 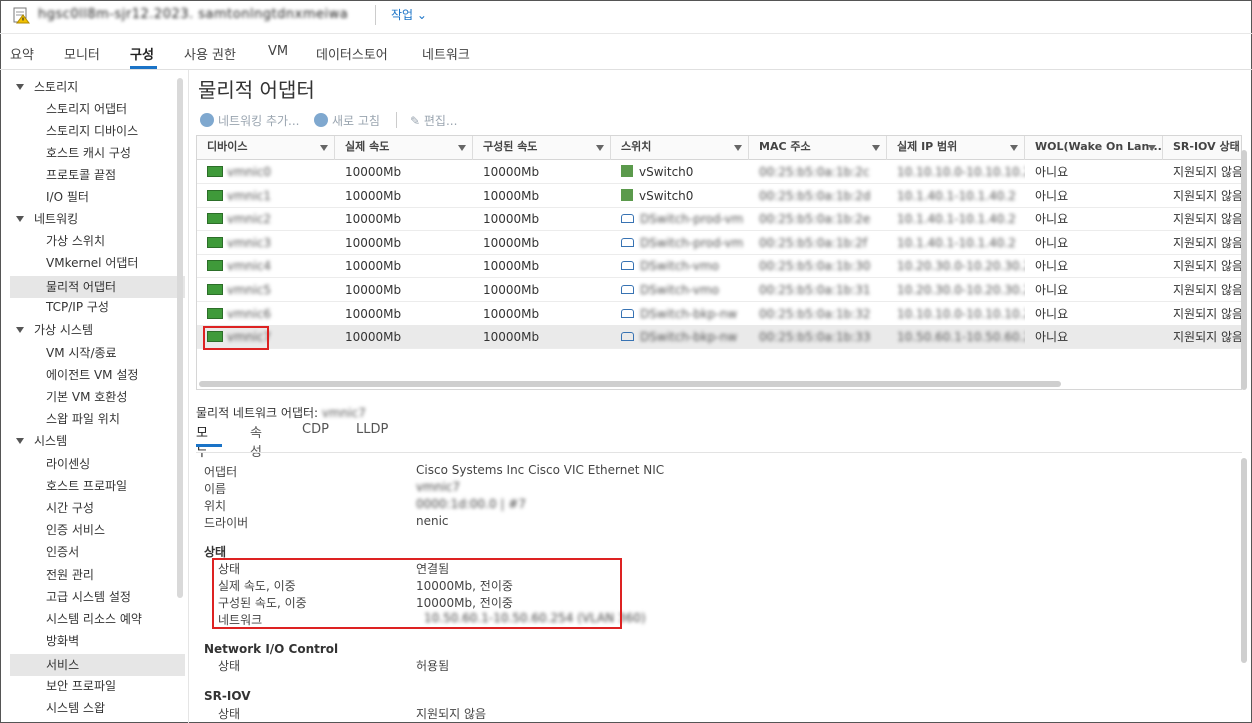 What do you see at coordinates (92, 265) in the screenshot?
I see `tree-item-vmkernel-adapters: VMkernel 어댑터` at bounding box center [92, 265].